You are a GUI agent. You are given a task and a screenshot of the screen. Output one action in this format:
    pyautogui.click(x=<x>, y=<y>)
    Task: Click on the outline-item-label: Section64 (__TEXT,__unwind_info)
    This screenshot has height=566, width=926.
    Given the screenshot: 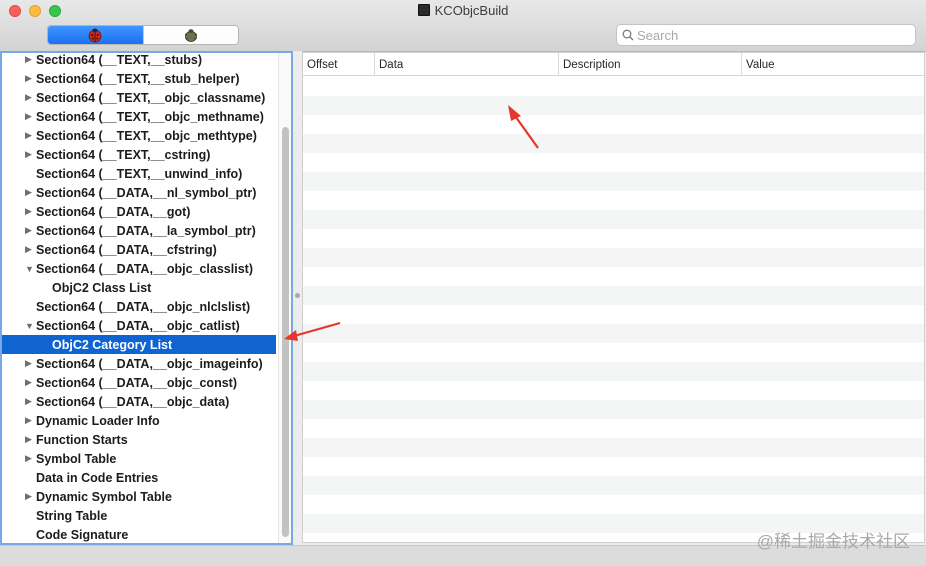 What is the action you would take?
    pyautogui.click(x=139, y=173)
    